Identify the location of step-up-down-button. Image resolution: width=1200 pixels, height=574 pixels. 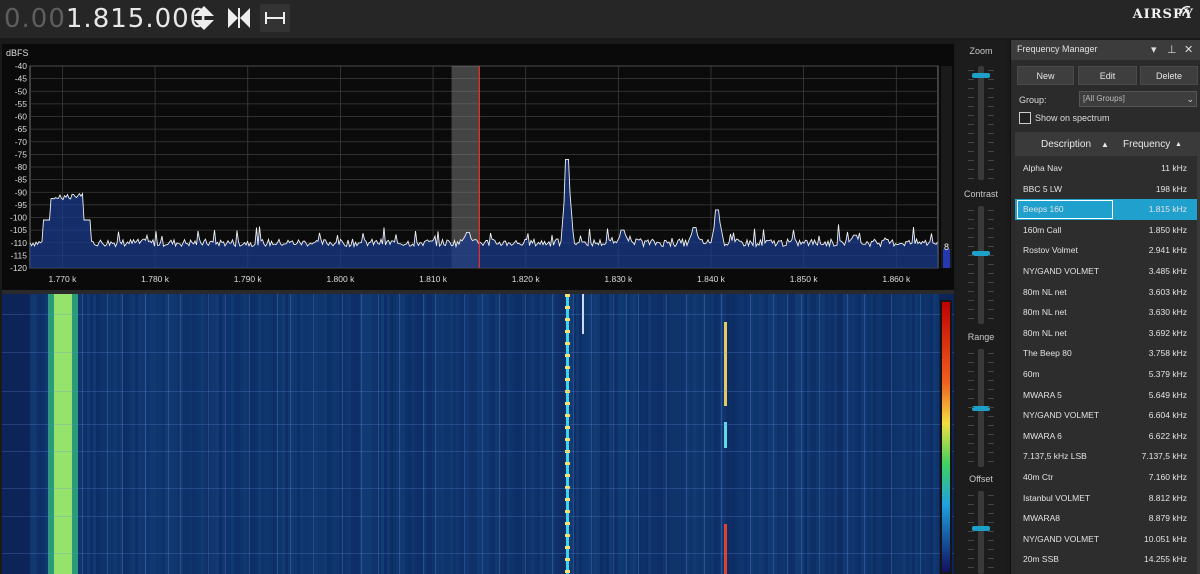
(204, 18).